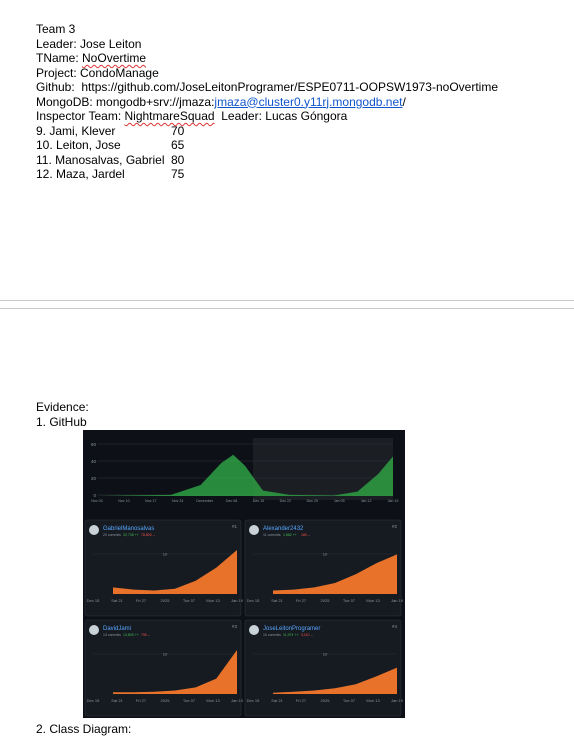  Describe the element at coordinates (308, 102) in the screenshot. I see `mongodb-link: jmaza@cluster0.y11rj.mongodb.net` at that location.